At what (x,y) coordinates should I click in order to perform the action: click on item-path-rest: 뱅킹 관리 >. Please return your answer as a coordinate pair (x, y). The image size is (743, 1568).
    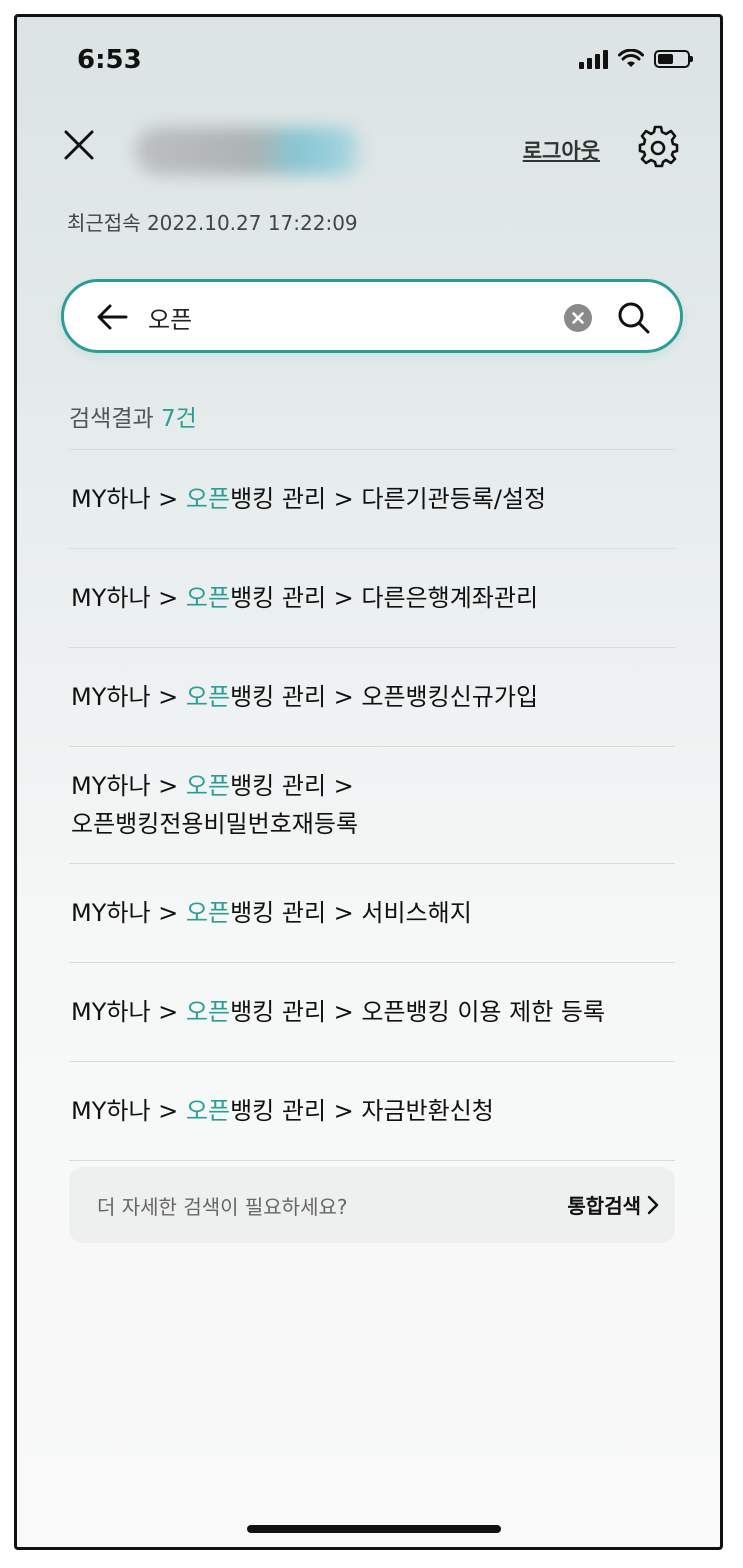
    Looking at the image, I should click on (292, 786).